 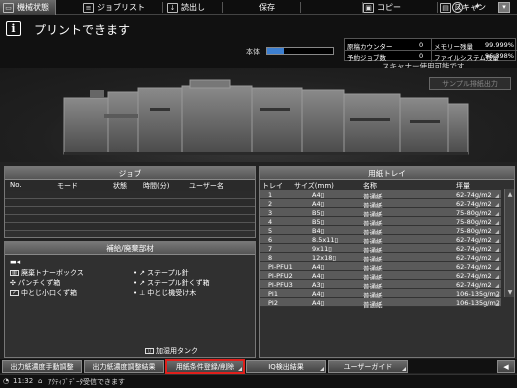 What do you see at coordinates (13, 283) in the screenshot?
I see `punch-waste-icon: ✣` at bounding box center [13, 283].